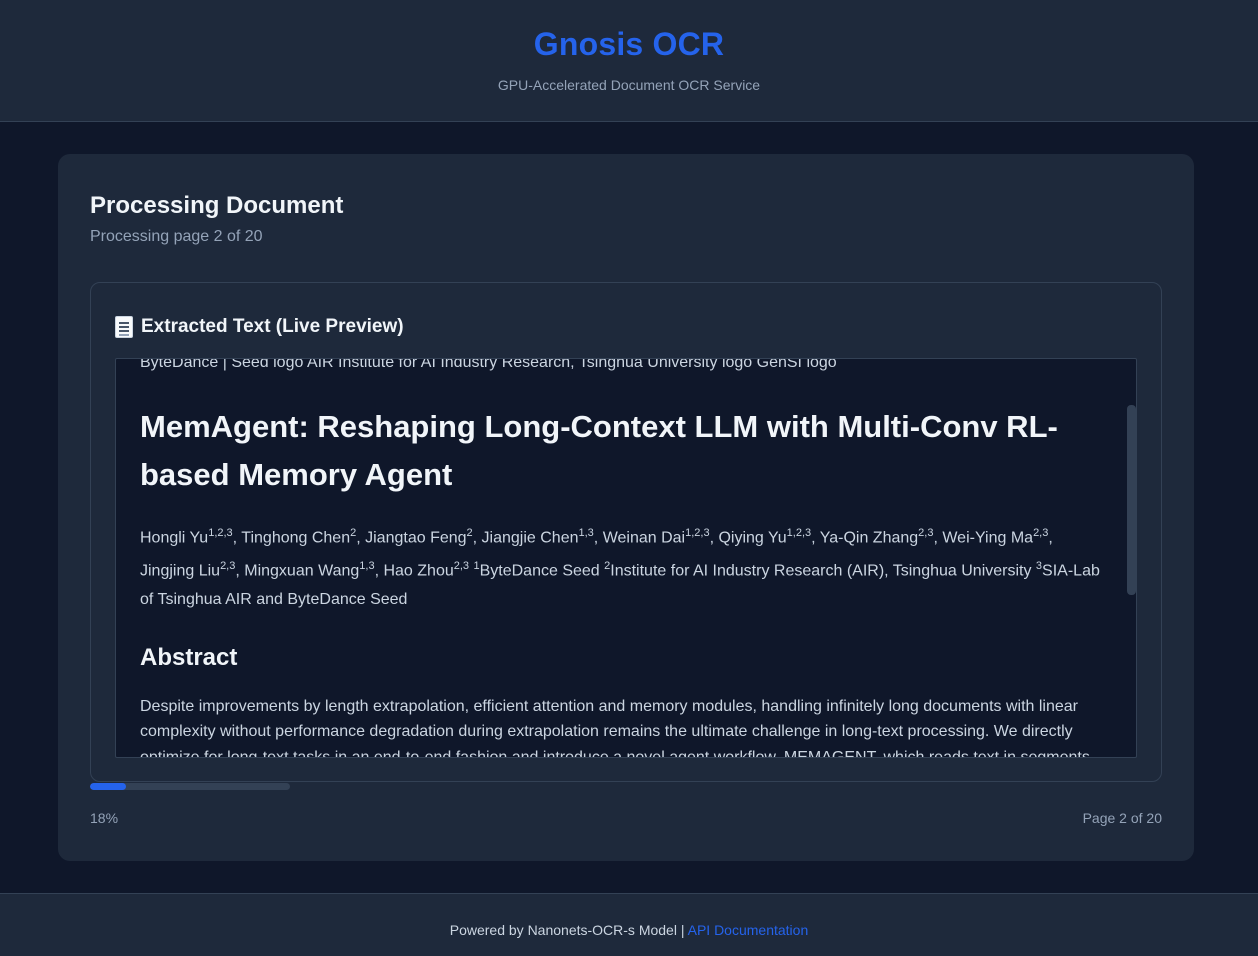 The width and height of the screenshot is (1258, 956). Describe the element at coordinates (272, 326) in the screenshot. I see `preview-title: Extracted Text (Live Preview)` at that location.